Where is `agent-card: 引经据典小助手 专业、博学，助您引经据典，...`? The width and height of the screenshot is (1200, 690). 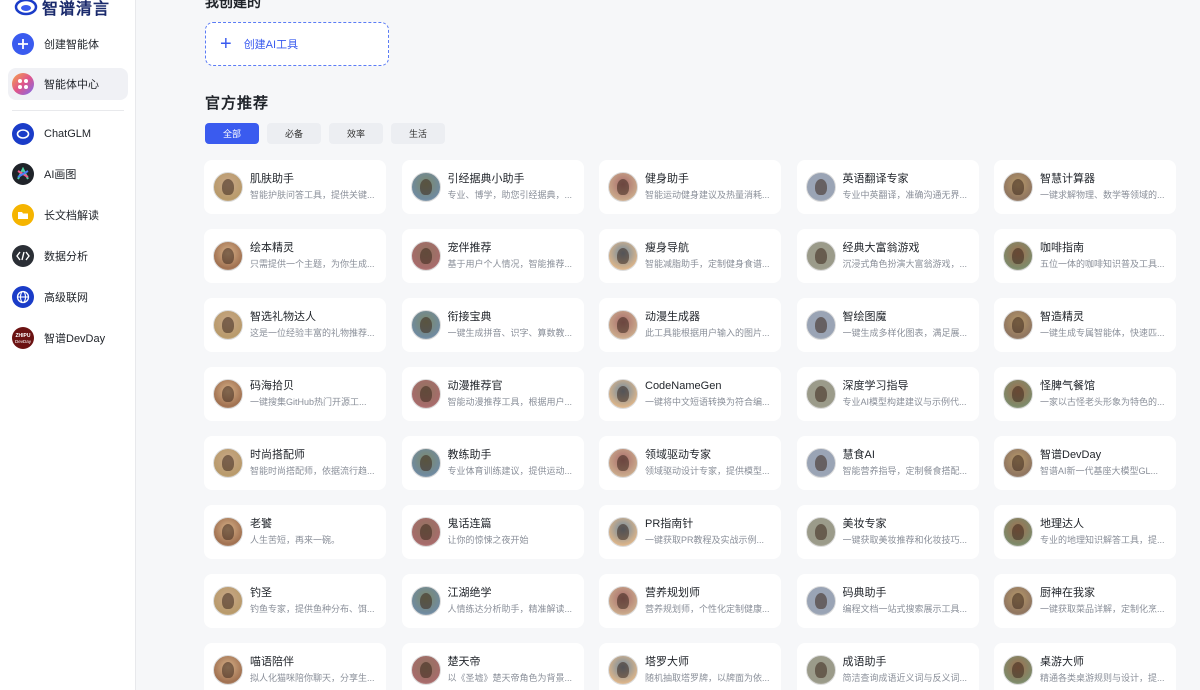 agent-card: 引经据典小助手 专业、博学，助您引经据典，... is located at coordinates (492, 187).